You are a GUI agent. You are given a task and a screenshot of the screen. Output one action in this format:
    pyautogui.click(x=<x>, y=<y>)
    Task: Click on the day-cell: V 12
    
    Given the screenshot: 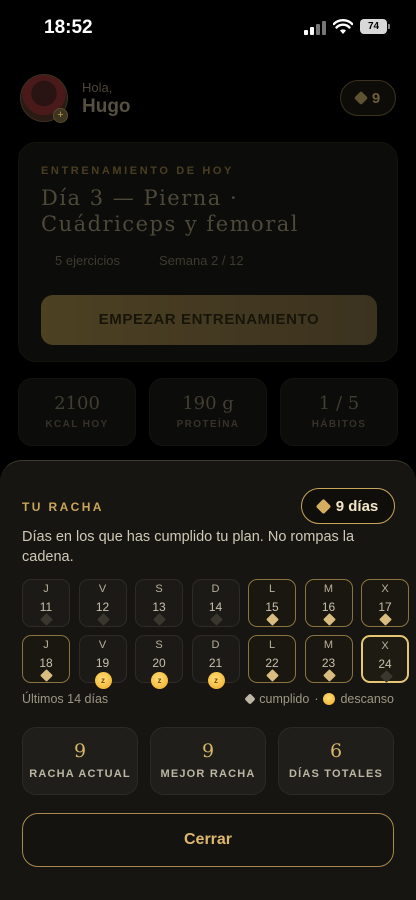 What is the action you would take?
    pyautogui.click(x=102, y=603)
    